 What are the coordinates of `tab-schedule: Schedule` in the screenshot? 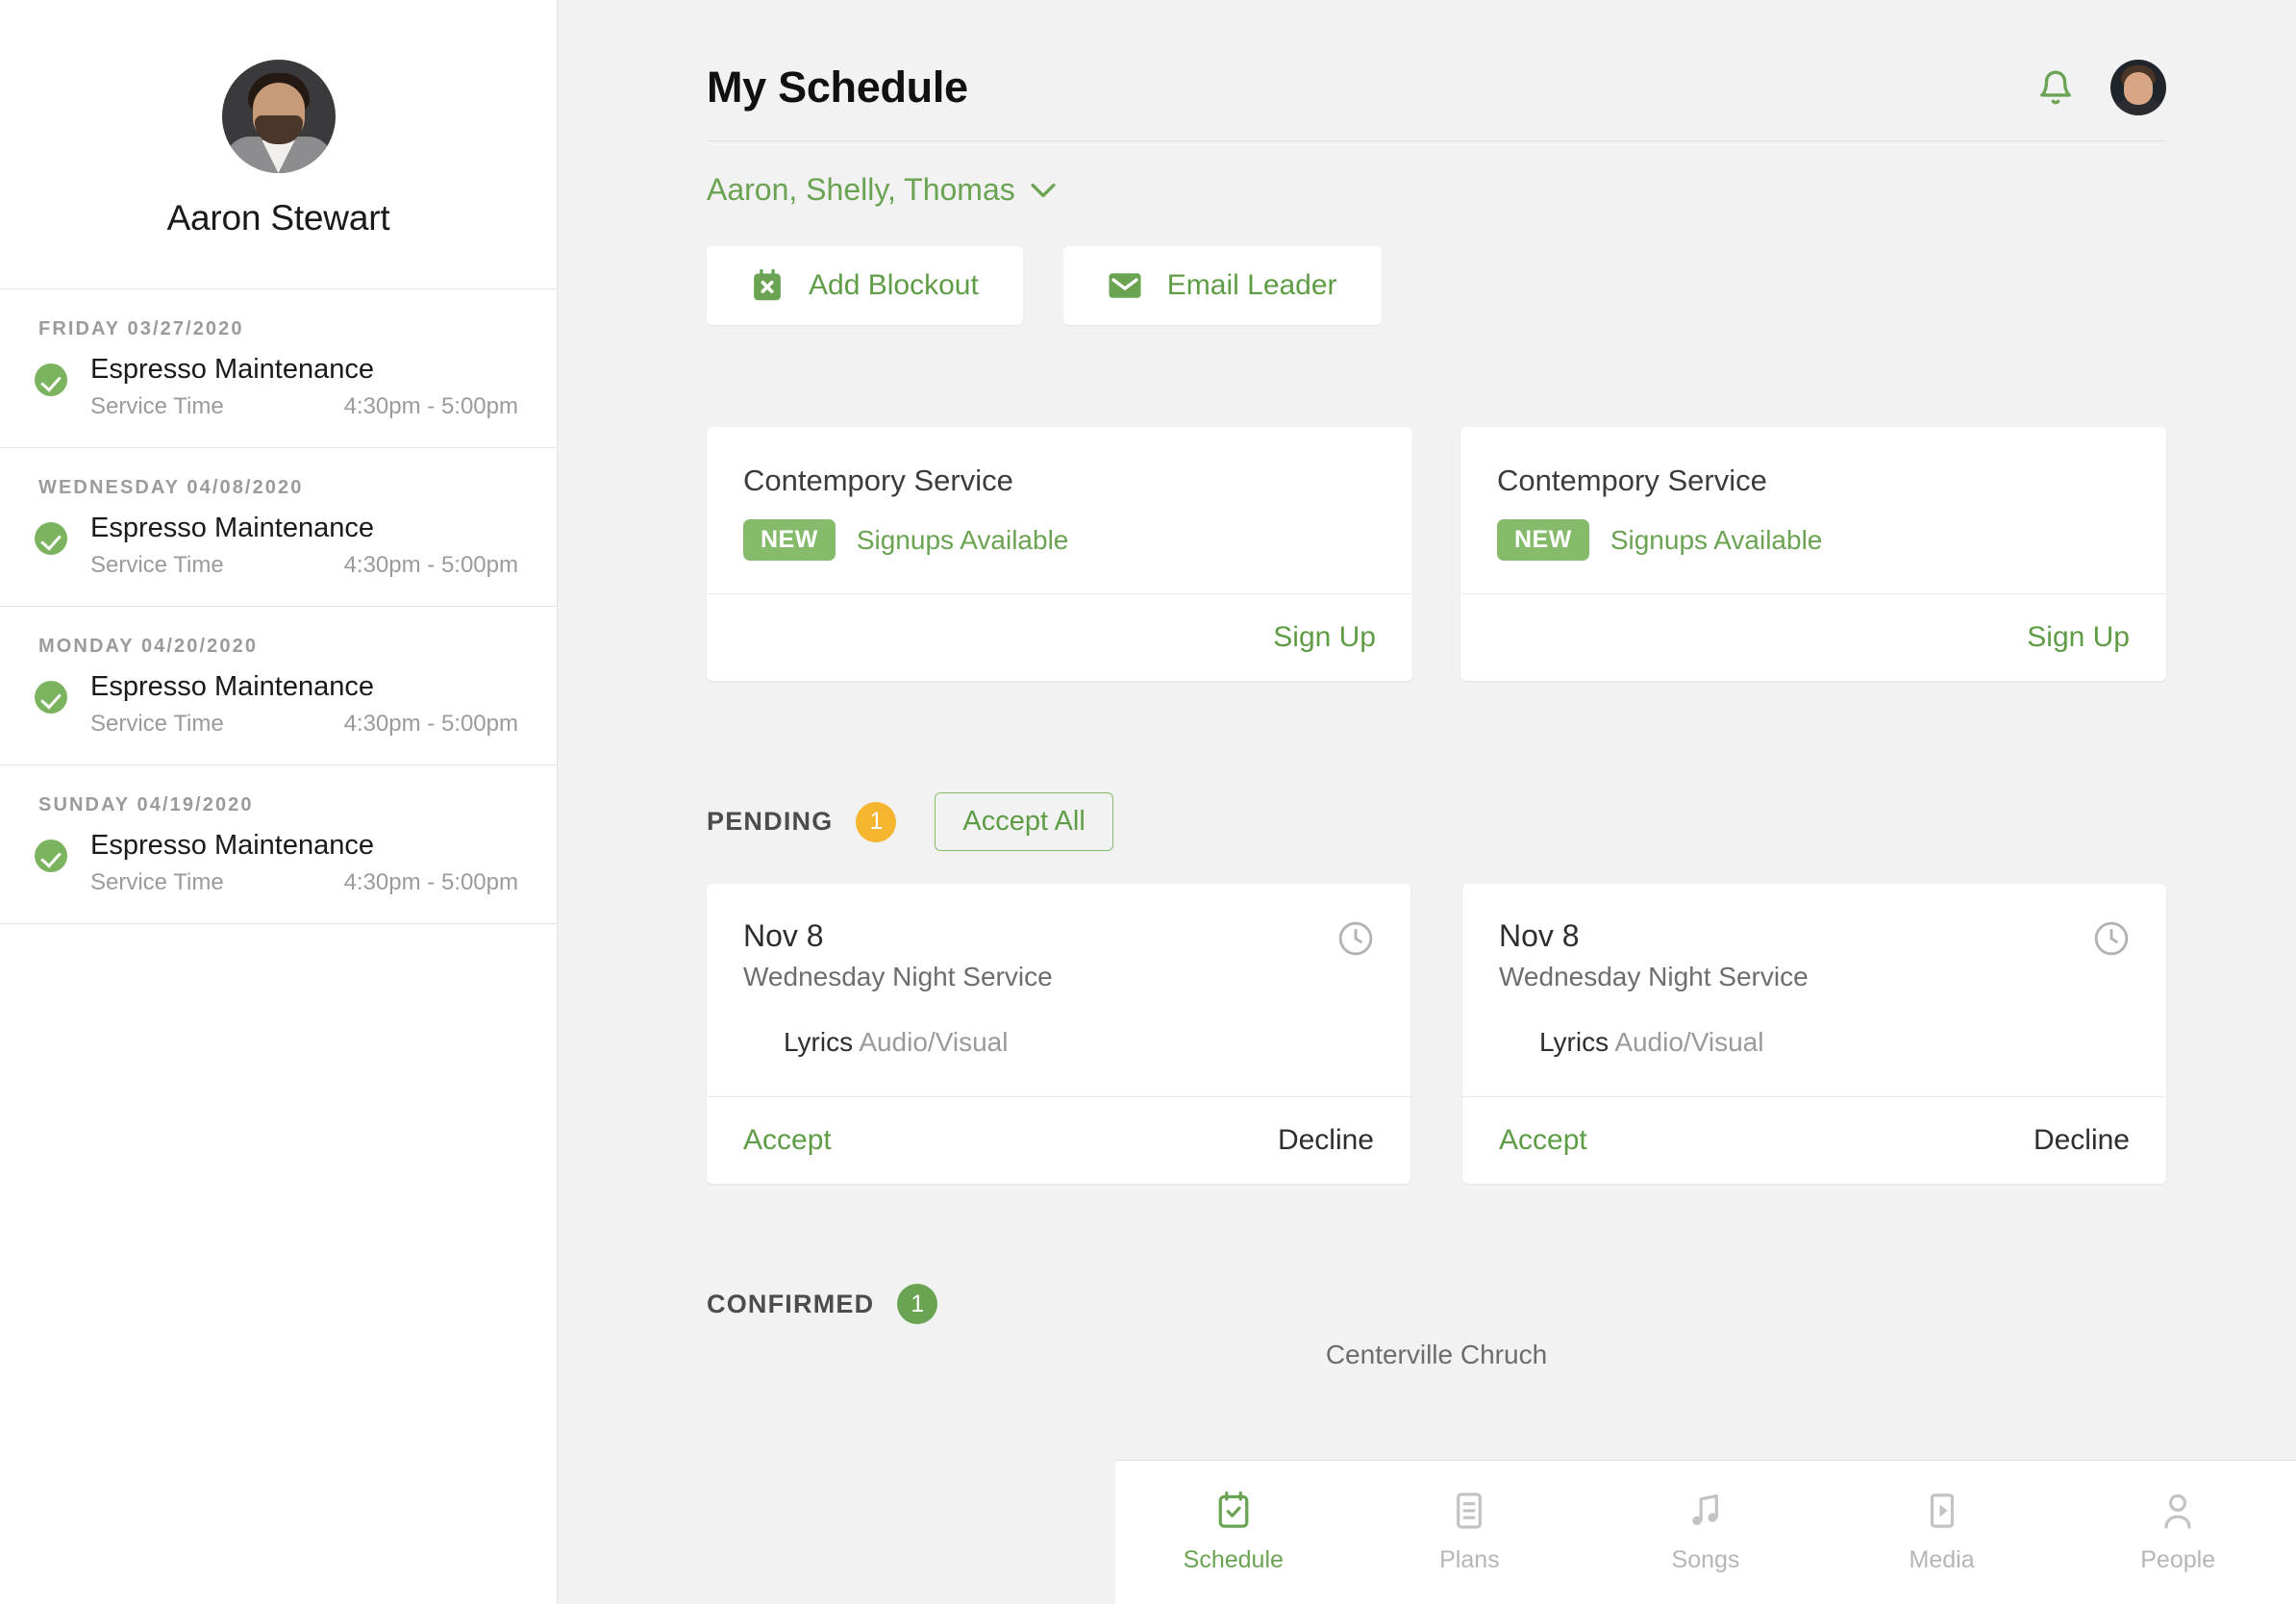 It's located at (1233, 1532).